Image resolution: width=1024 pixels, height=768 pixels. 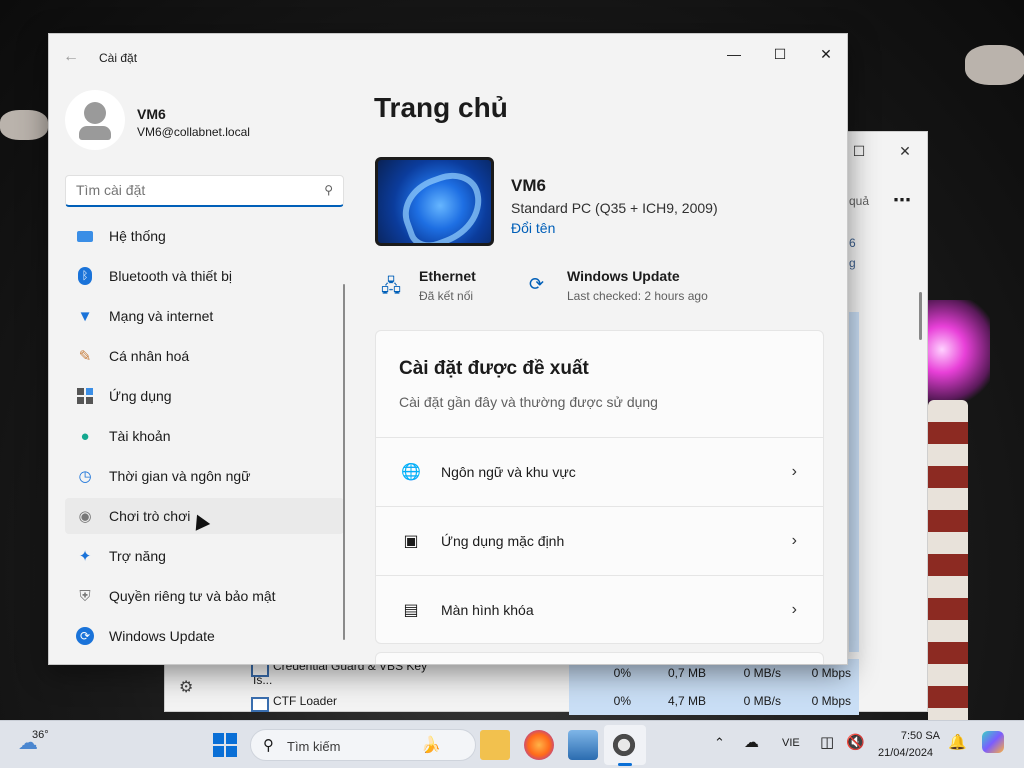 I want to click on taskbar-search: ⚲ Tìm kiếm 🍌, so click(x=363, y=745).